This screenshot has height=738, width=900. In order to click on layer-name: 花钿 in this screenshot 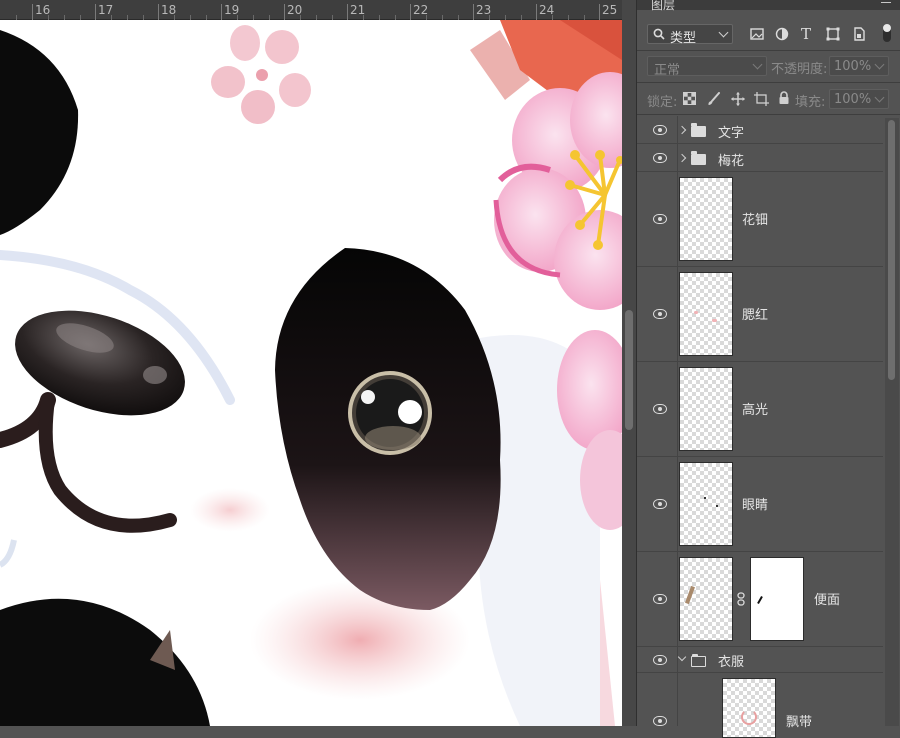, I will do `click(755, 220)`.